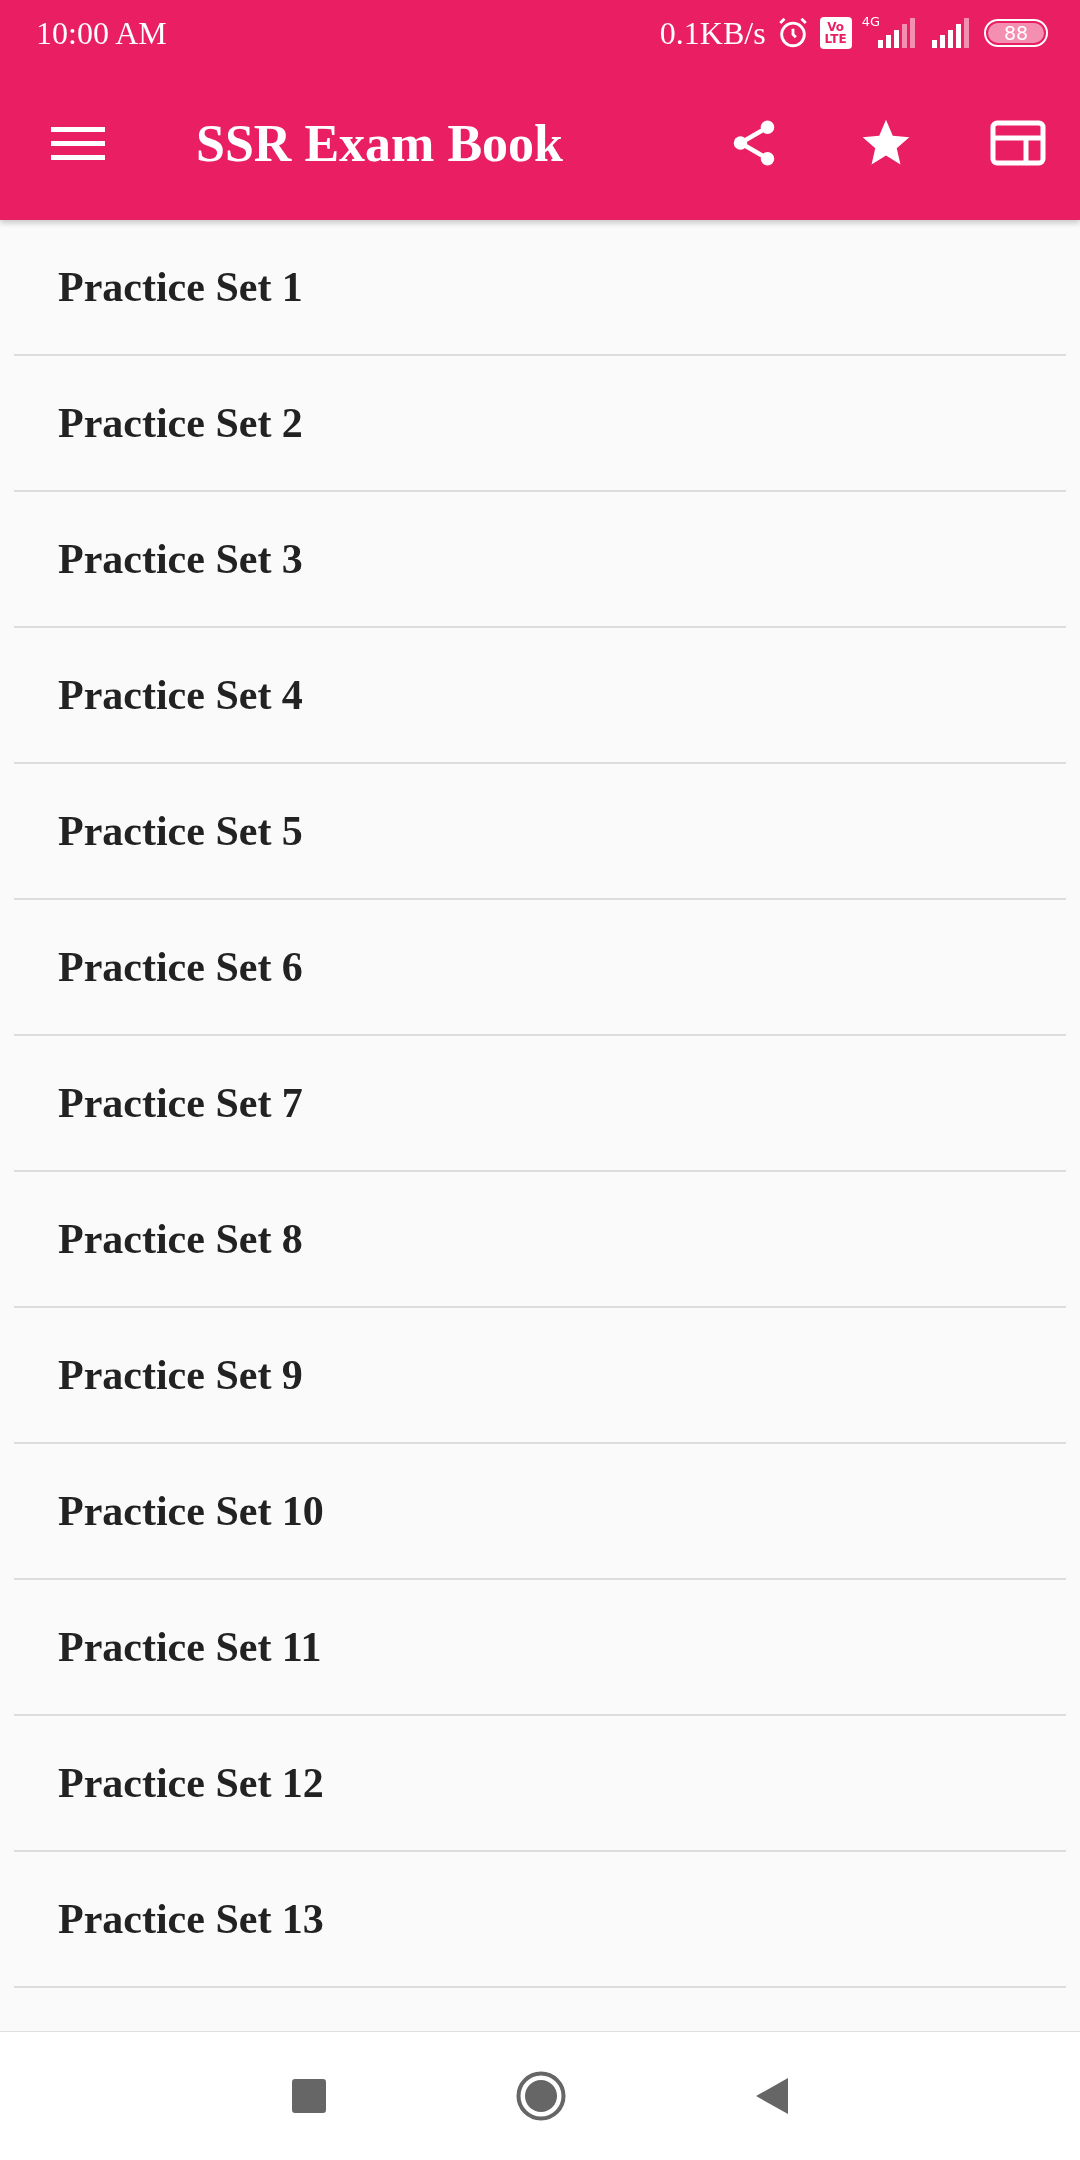  Describe the element at coordinates (540, 288) in the screenshot. I see `practice-set-item: Practice Set 1` at that location.